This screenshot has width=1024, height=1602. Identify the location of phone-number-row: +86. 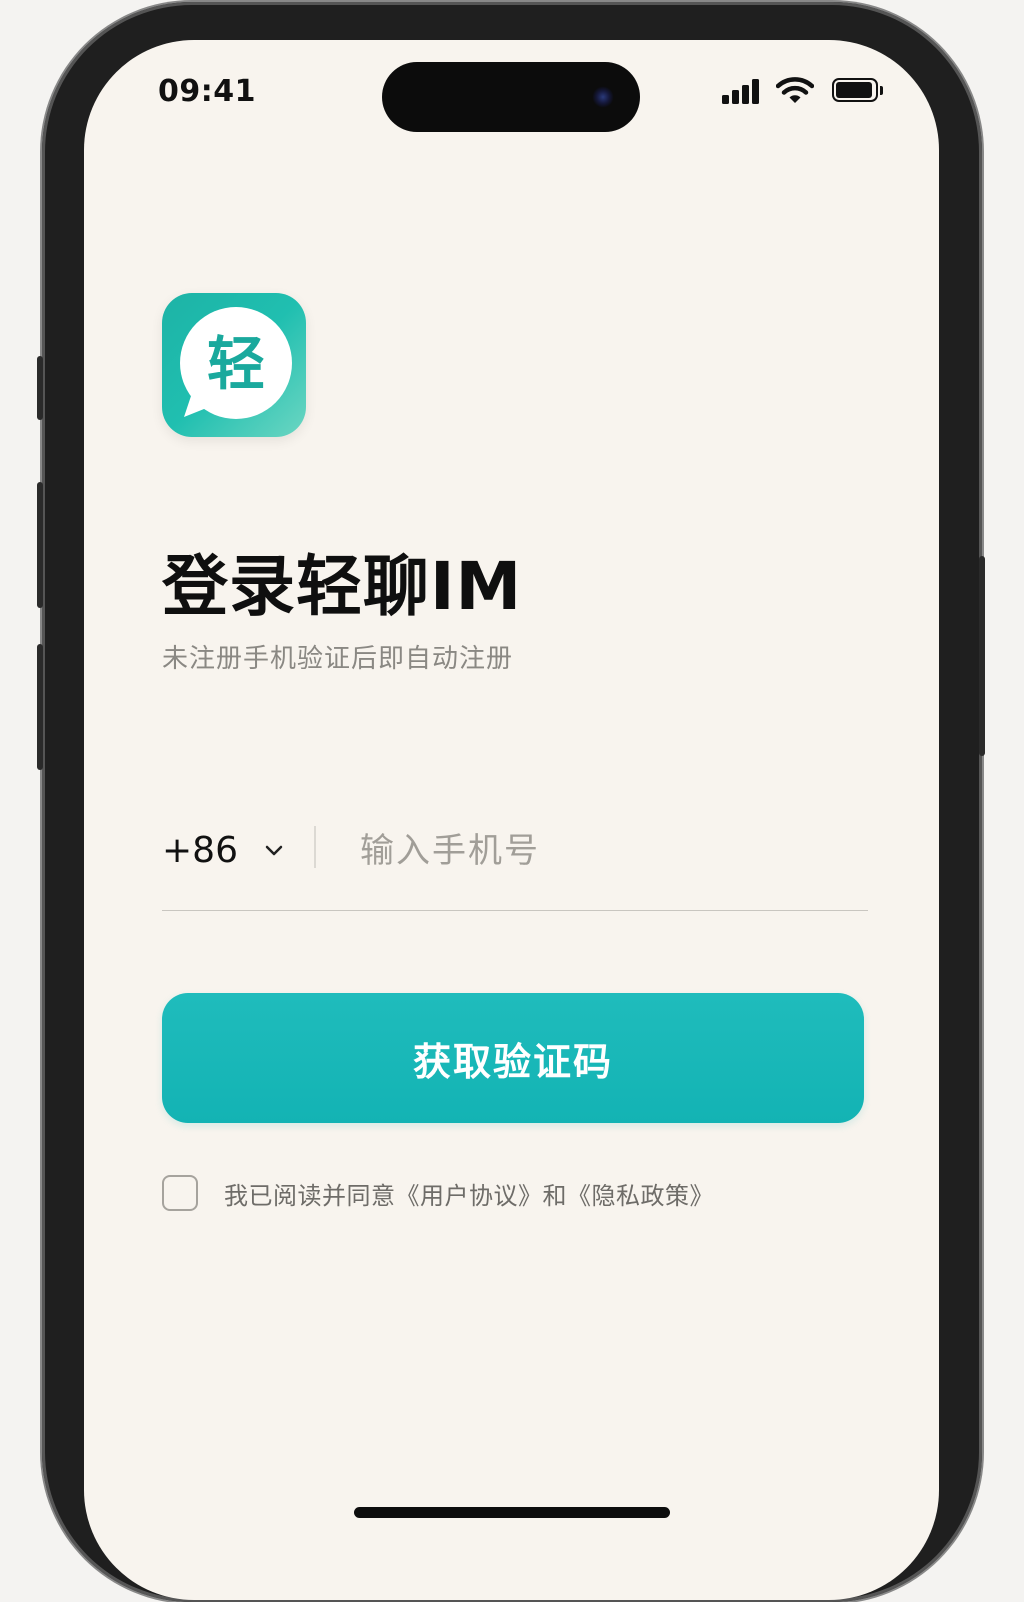
(515, 865).